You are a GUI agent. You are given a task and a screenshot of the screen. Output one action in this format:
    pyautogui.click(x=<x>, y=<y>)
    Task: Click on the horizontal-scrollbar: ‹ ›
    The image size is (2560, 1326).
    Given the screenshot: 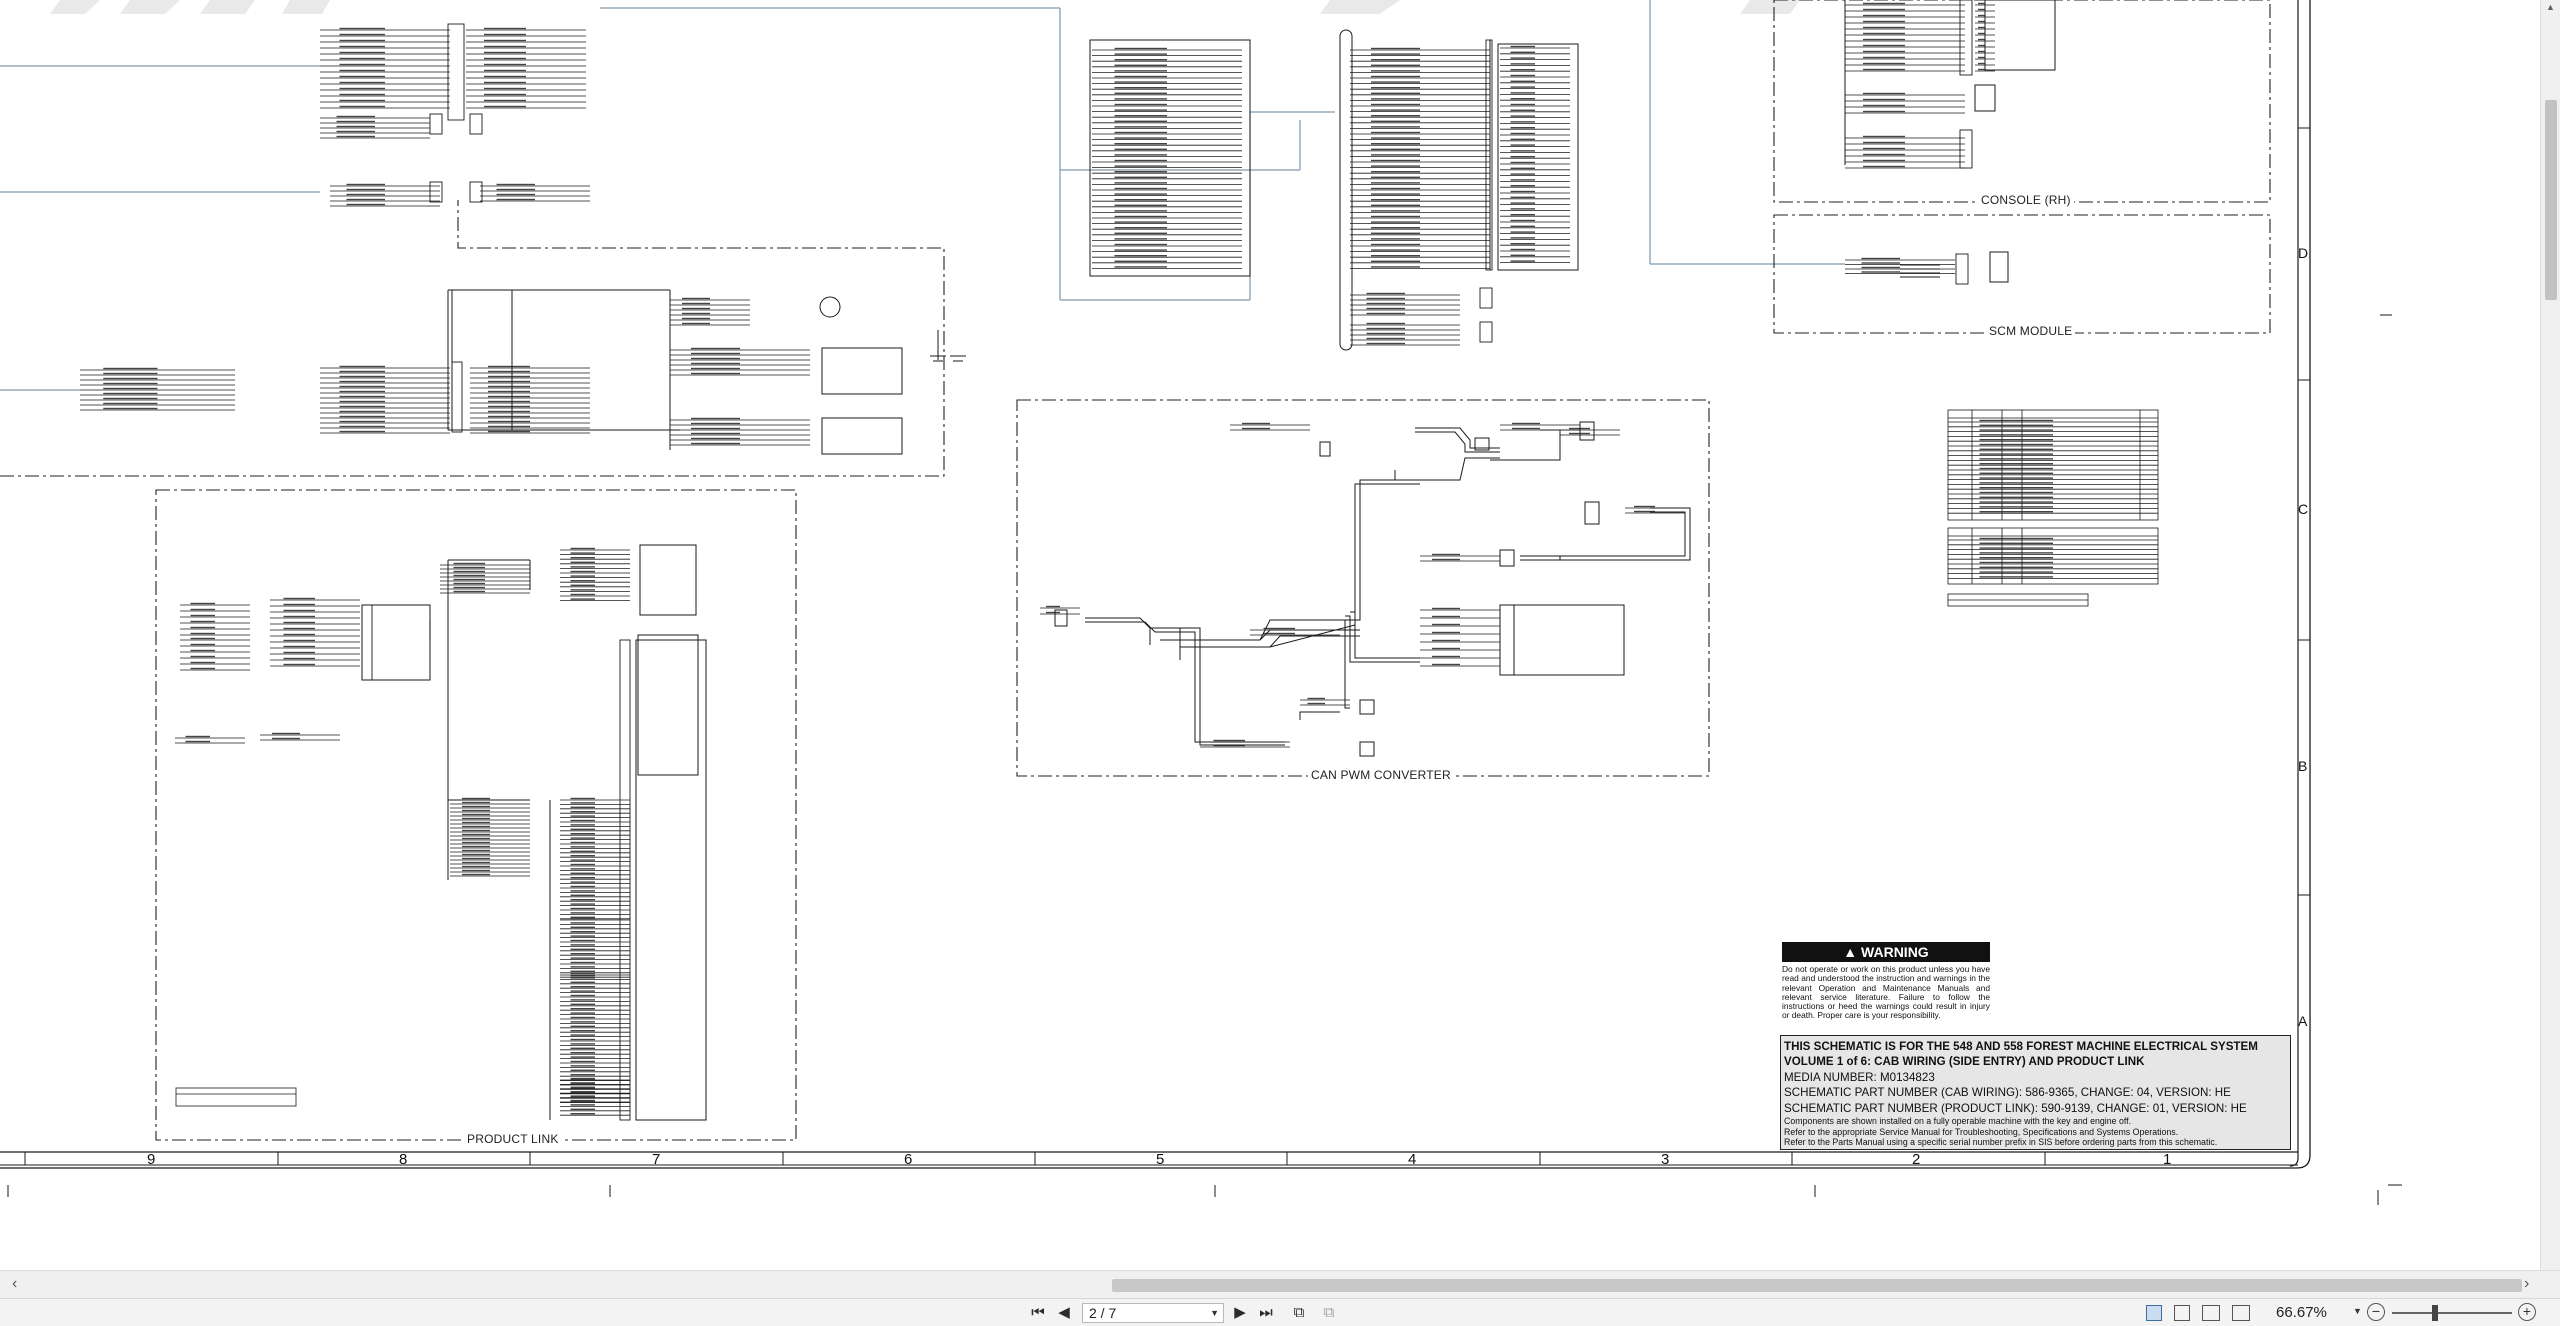 What is the action you would take?
    pyautogui.click(x=1280, y=1284)
    